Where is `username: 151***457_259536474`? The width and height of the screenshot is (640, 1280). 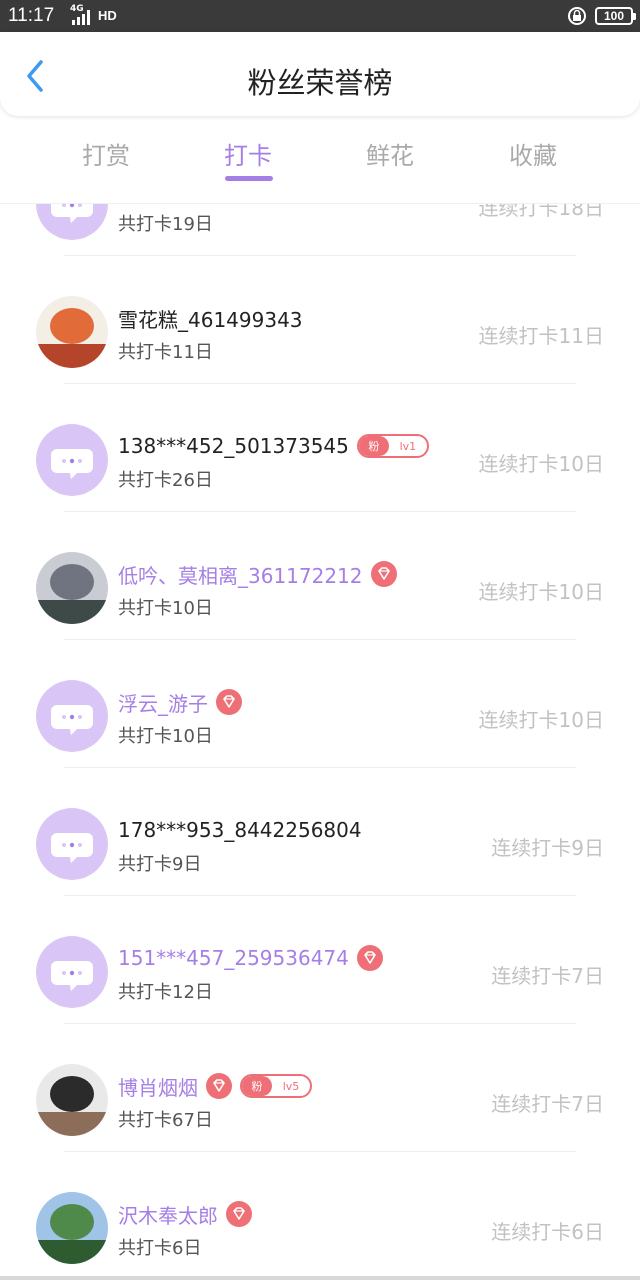 username: 151***457_259536474 is located at coordinates (233, 958).